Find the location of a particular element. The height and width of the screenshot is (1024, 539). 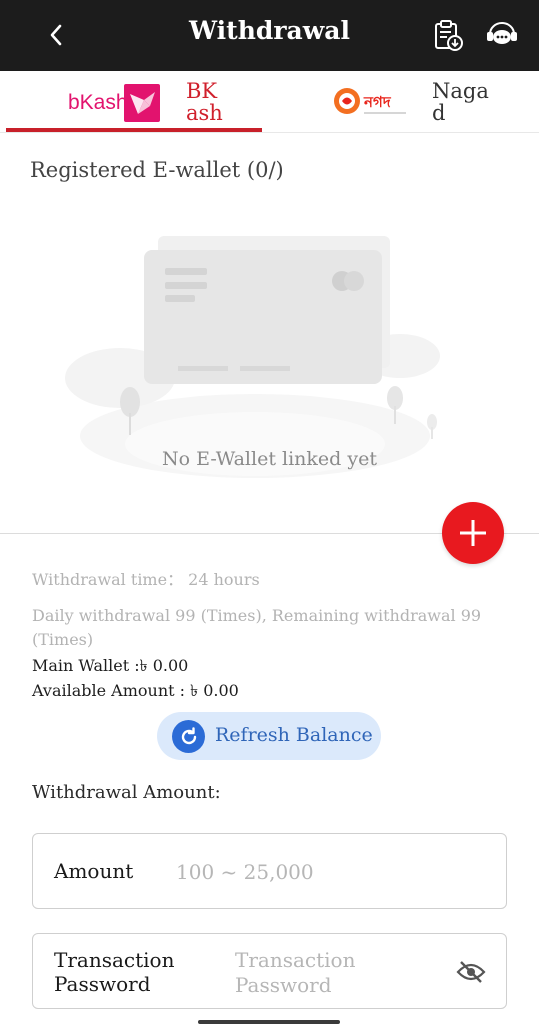

bkash-bird-icon is located at coordinates (142, 103).